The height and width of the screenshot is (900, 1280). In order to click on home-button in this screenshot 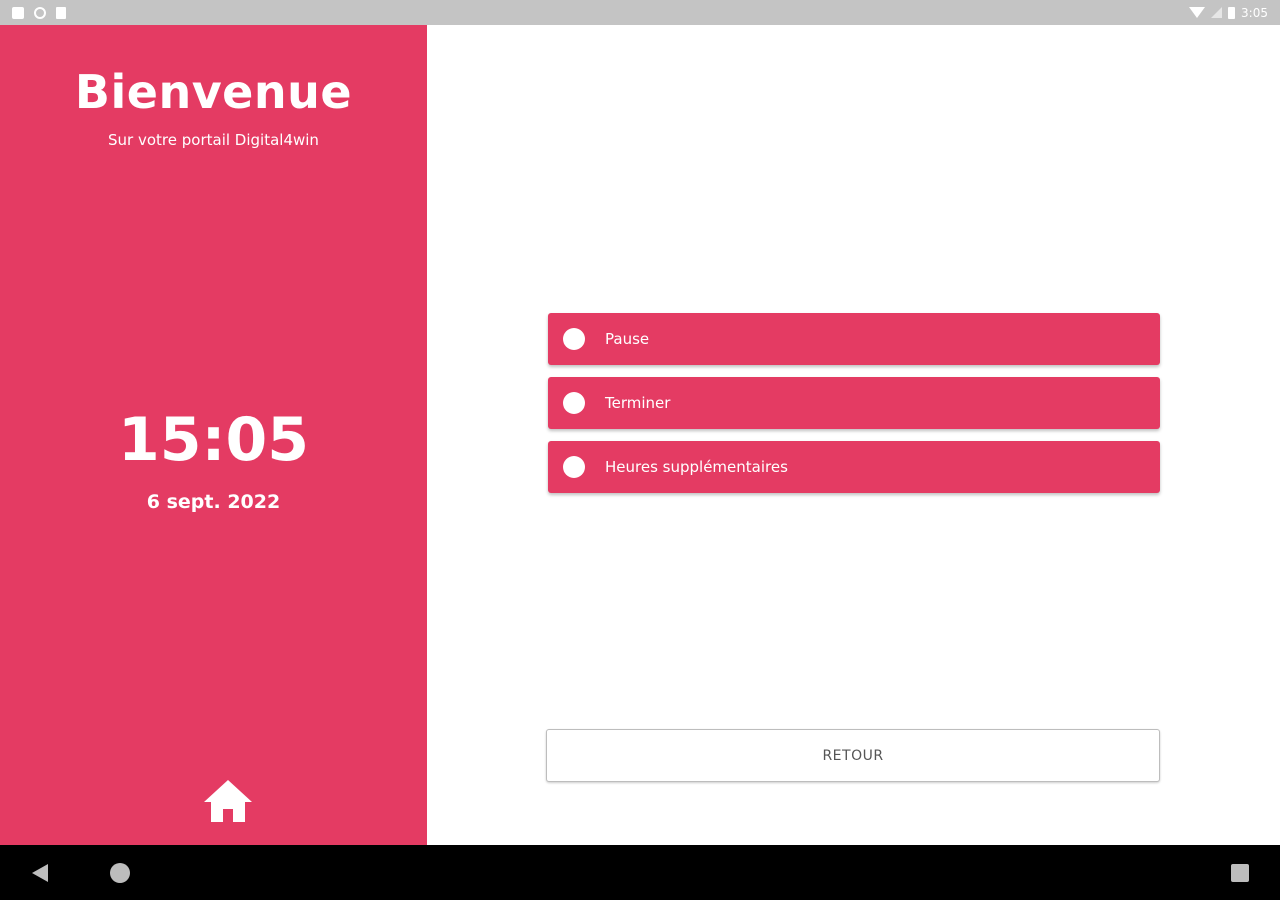, I will do `click(228, 801)`.